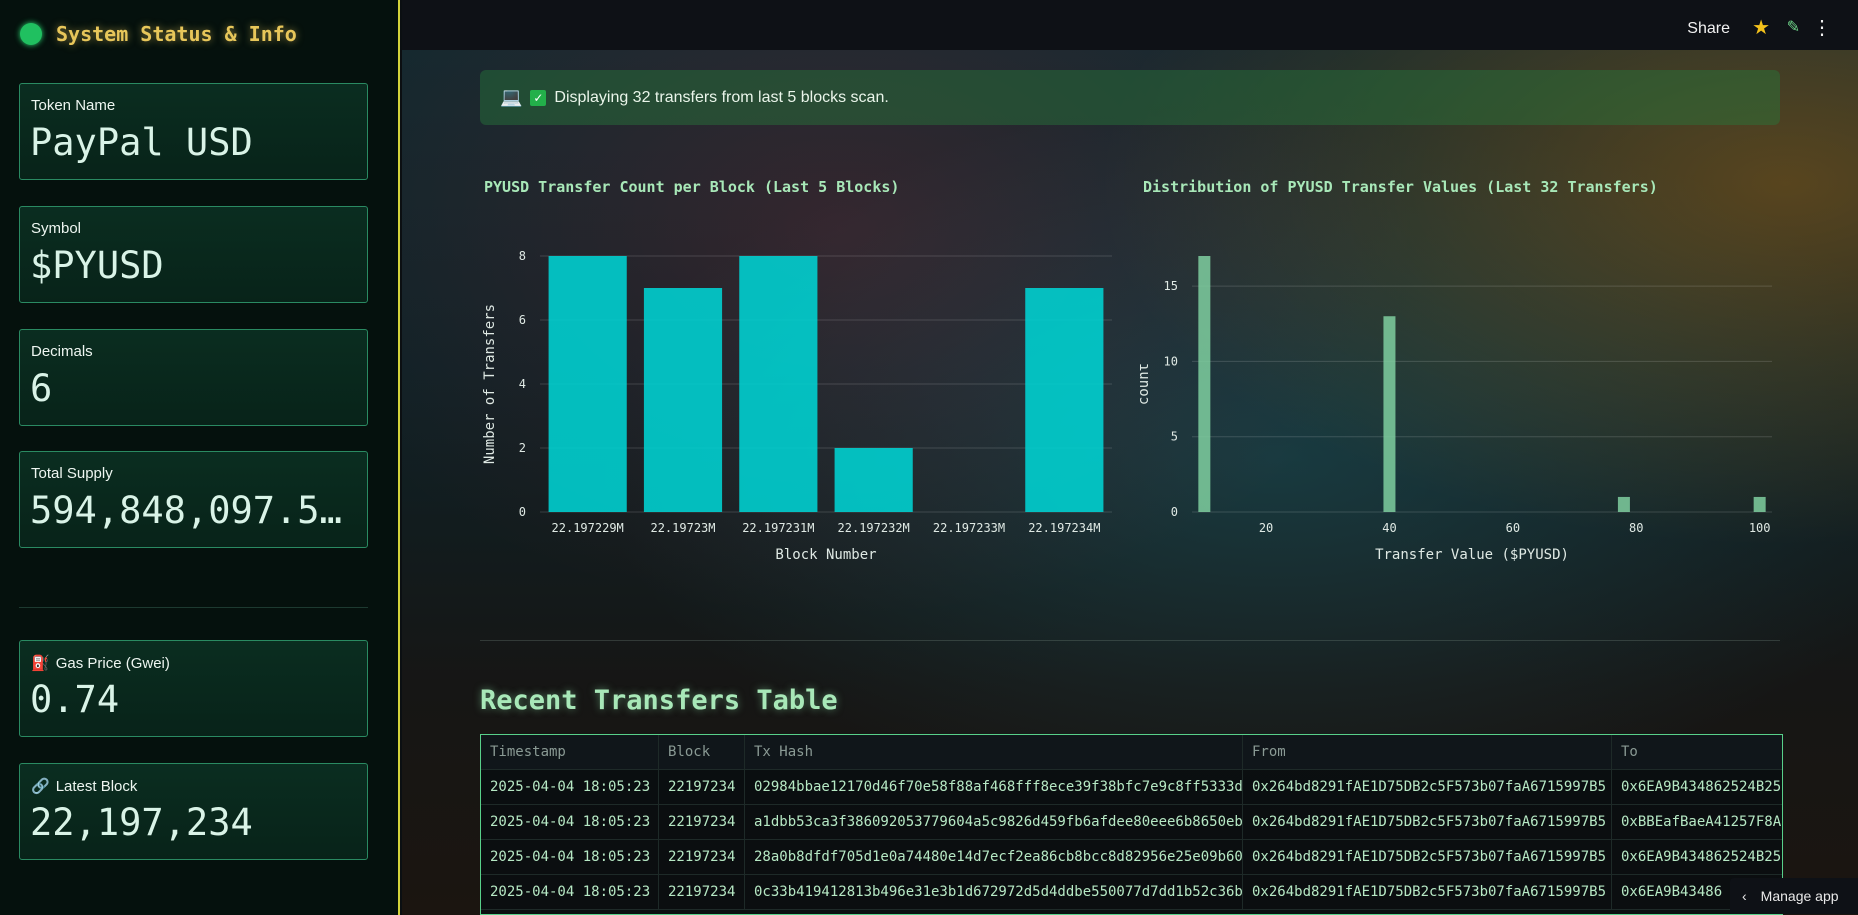  Describe the element at coordinates (1636, 528) in the screenshot. I see `x-tick-label: 80` at that location.